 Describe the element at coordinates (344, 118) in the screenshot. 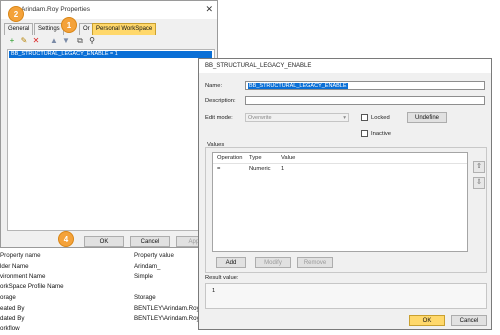

I see `chevron-down-icon: ▾` at that location.